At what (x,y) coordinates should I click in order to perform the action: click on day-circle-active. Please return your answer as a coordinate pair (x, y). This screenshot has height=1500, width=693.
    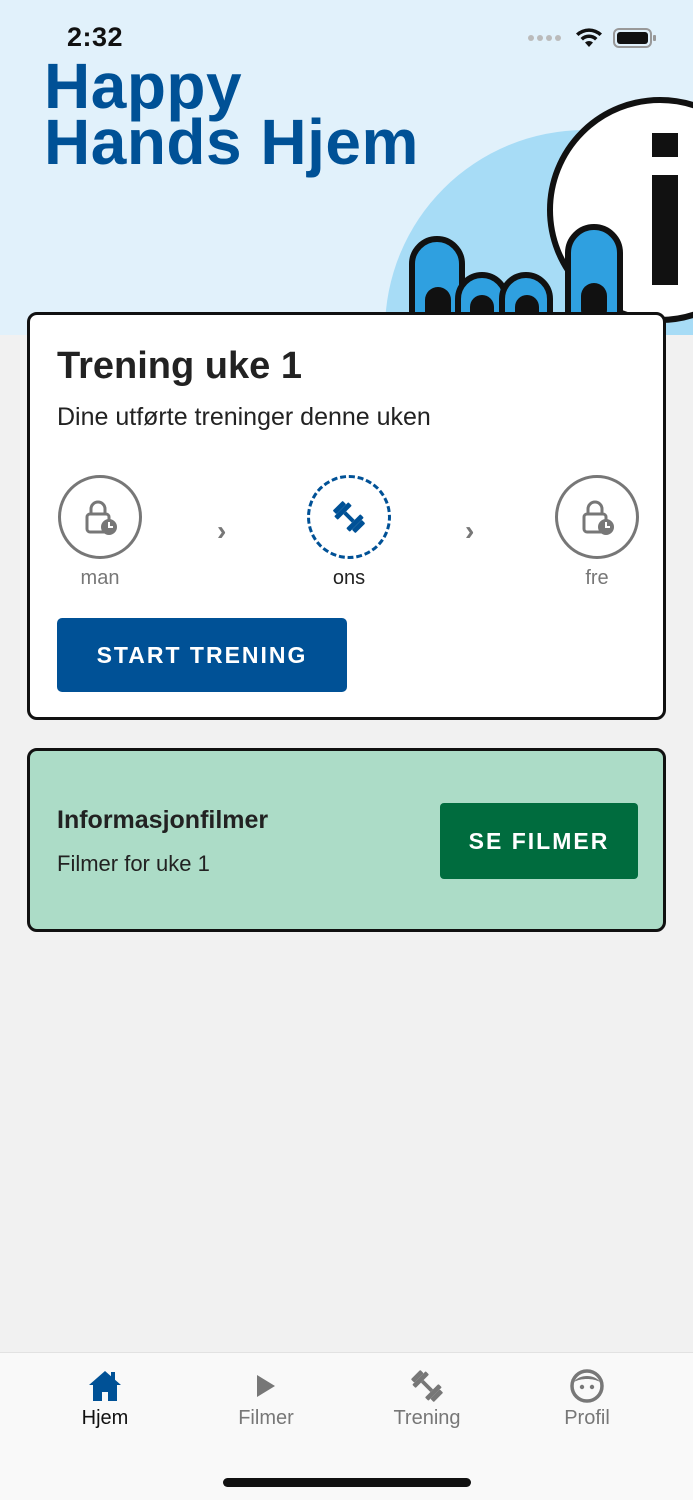
    Looking at the image, I should click on (349, 517).